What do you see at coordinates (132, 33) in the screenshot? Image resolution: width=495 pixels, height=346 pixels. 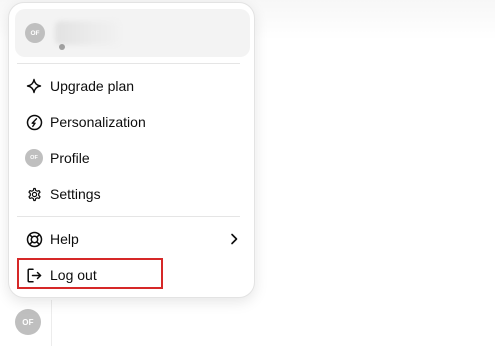 I see `account-header: OF` at bounding box center [132, 33].